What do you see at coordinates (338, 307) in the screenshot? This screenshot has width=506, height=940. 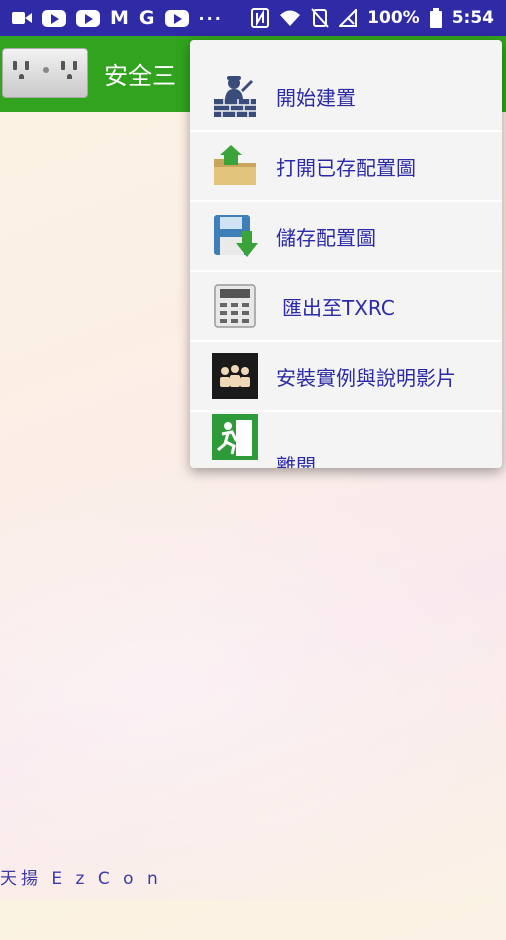 I see `menu-item-label: 匯出至TXRC` at bounding box center [338, 307].